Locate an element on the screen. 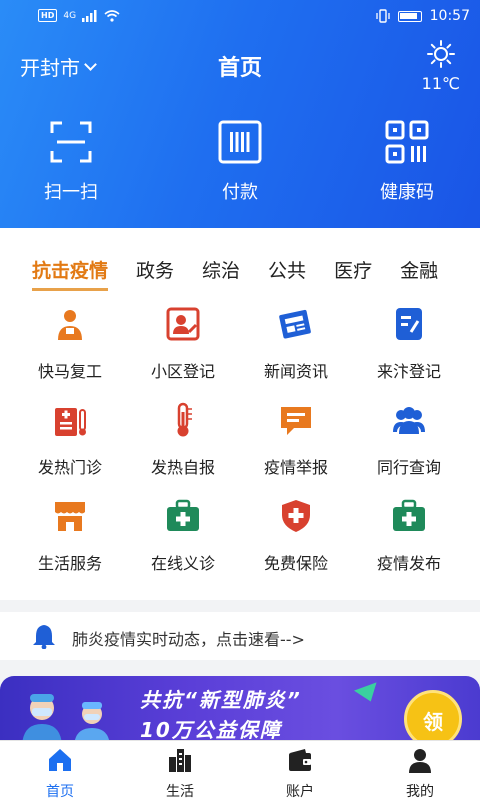 This screenshot has height=800, width=480. sun-icon is located at coordinates (440, 54).